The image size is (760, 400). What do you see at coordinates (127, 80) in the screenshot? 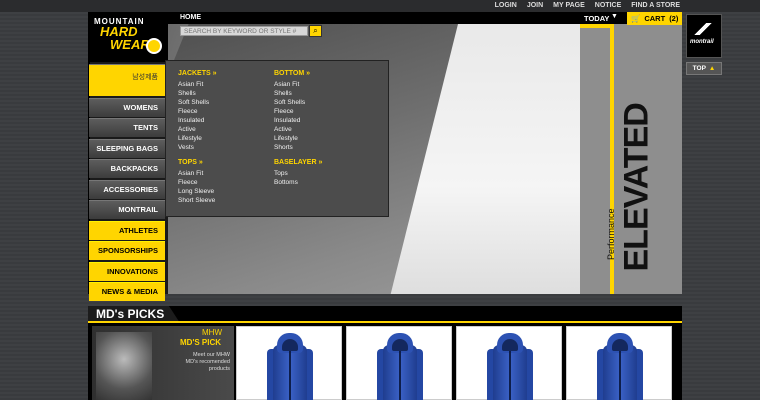
I see `nav-mens: 남성제품` at bounding box center [127, 80].